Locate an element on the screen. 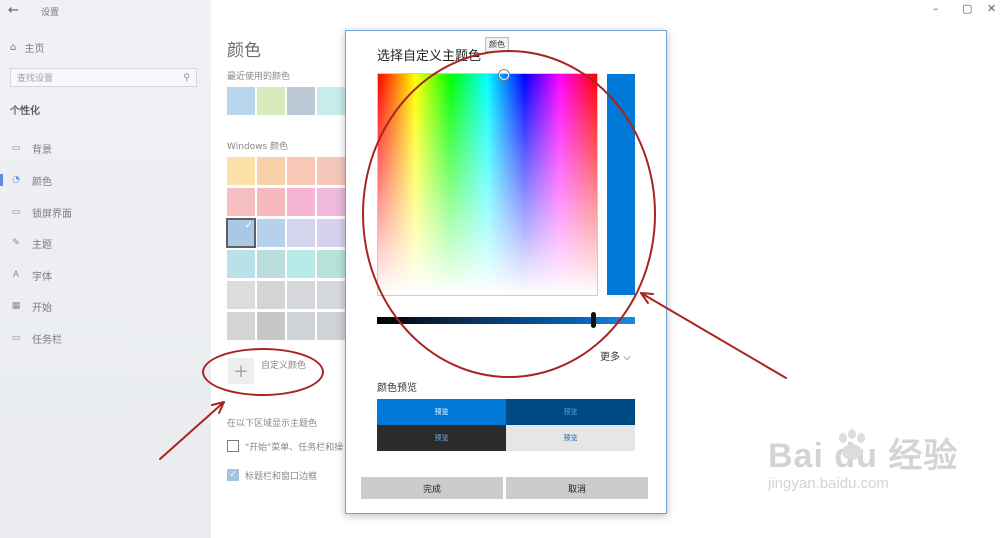 This screenshot has height=538, width=1000. maximize-button: ▢ is located at coordinates (967, 8).